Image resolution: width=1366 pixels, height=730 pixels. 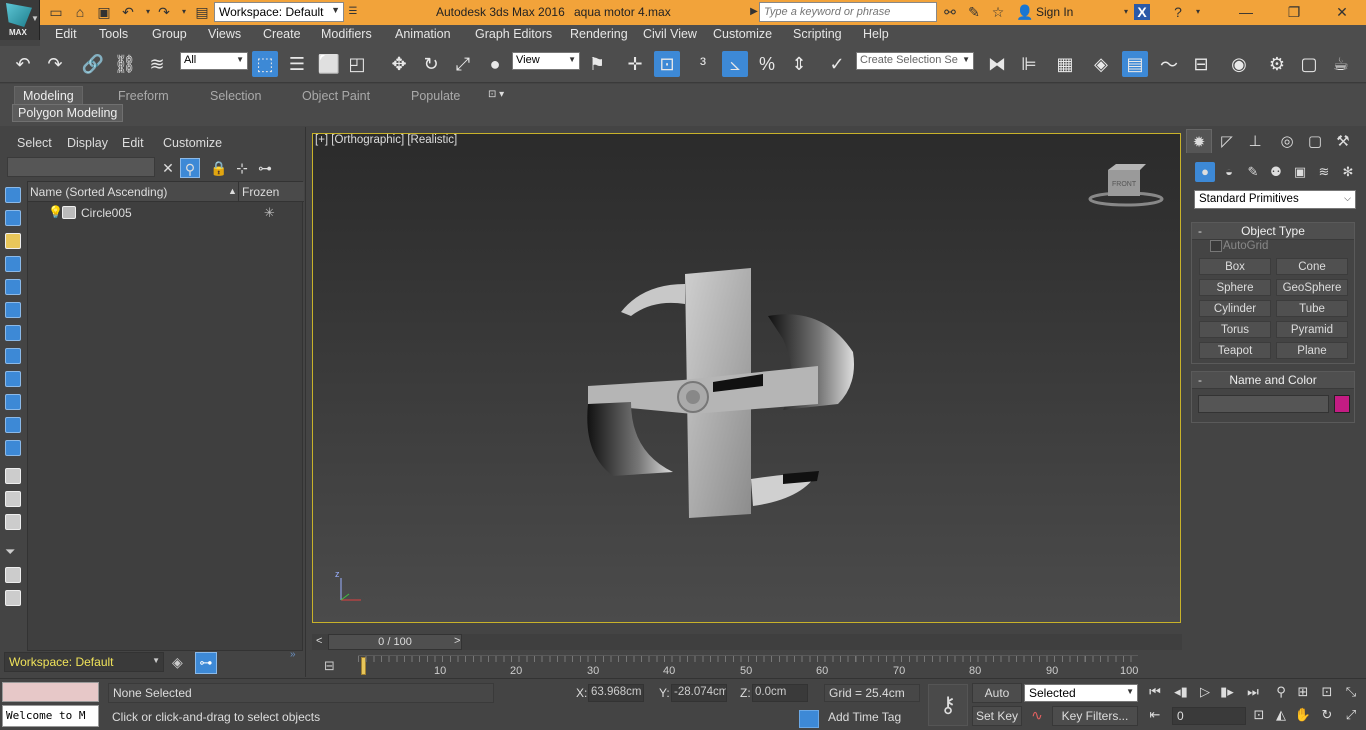 What do you see at coordinates (235, 96) in the screenshot?
I see `ribbon-tab-selection: Selection` at bounding box center [235, 96].